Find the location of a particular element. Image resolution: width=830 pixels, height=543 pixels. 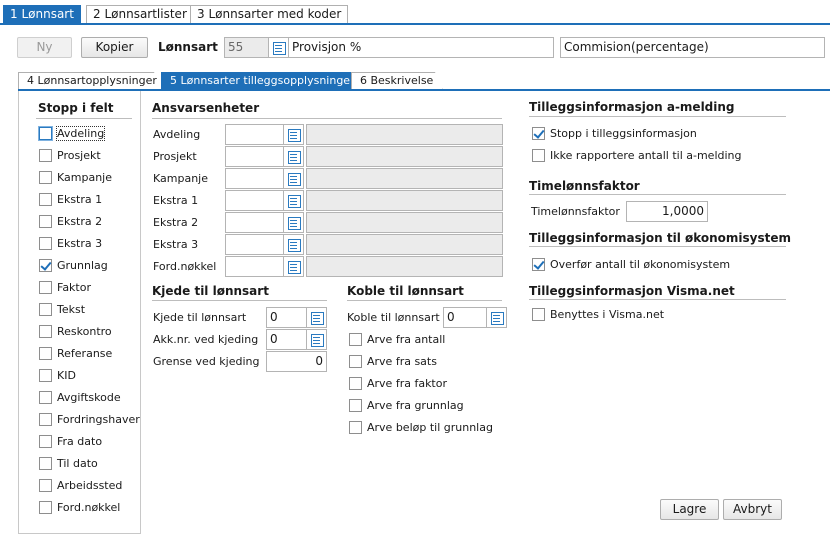

koble-lookup-icon is located at coordinates (496, 317).